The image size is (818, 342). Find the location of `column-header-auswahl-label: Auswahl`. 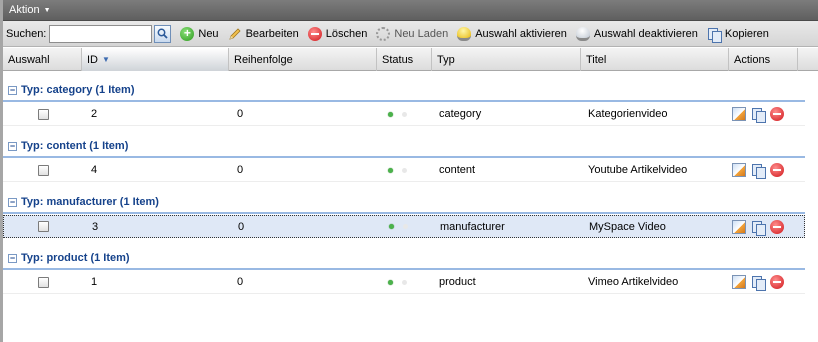

column-header-auswahl-label: Auswahl is located at coordinates (29, 59).